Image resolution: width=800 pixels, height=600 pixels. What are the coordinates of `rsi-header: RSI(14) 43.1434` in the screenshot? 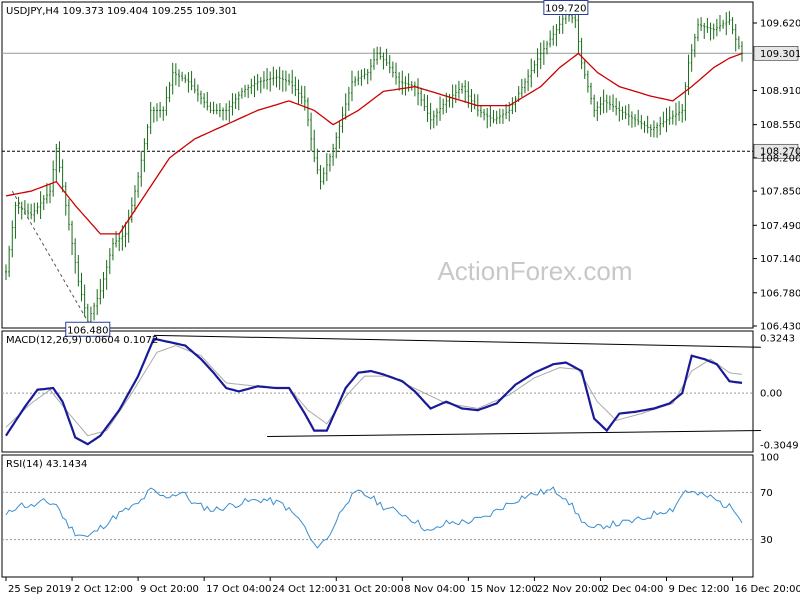 It's located at (46, 464).